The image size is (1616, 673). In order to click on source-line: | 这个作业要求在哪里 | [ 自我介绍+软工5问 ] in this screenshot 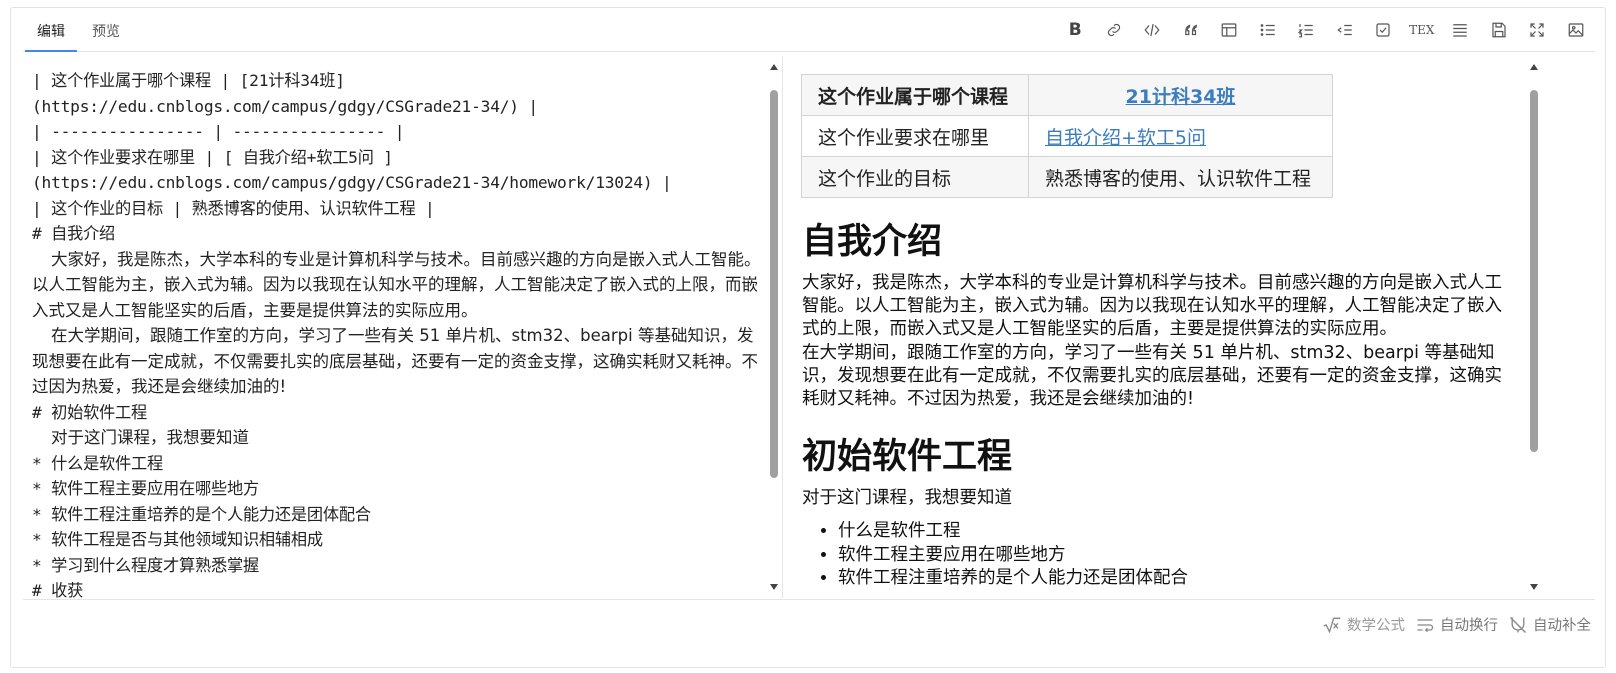, I will do `click(212, 157)`.